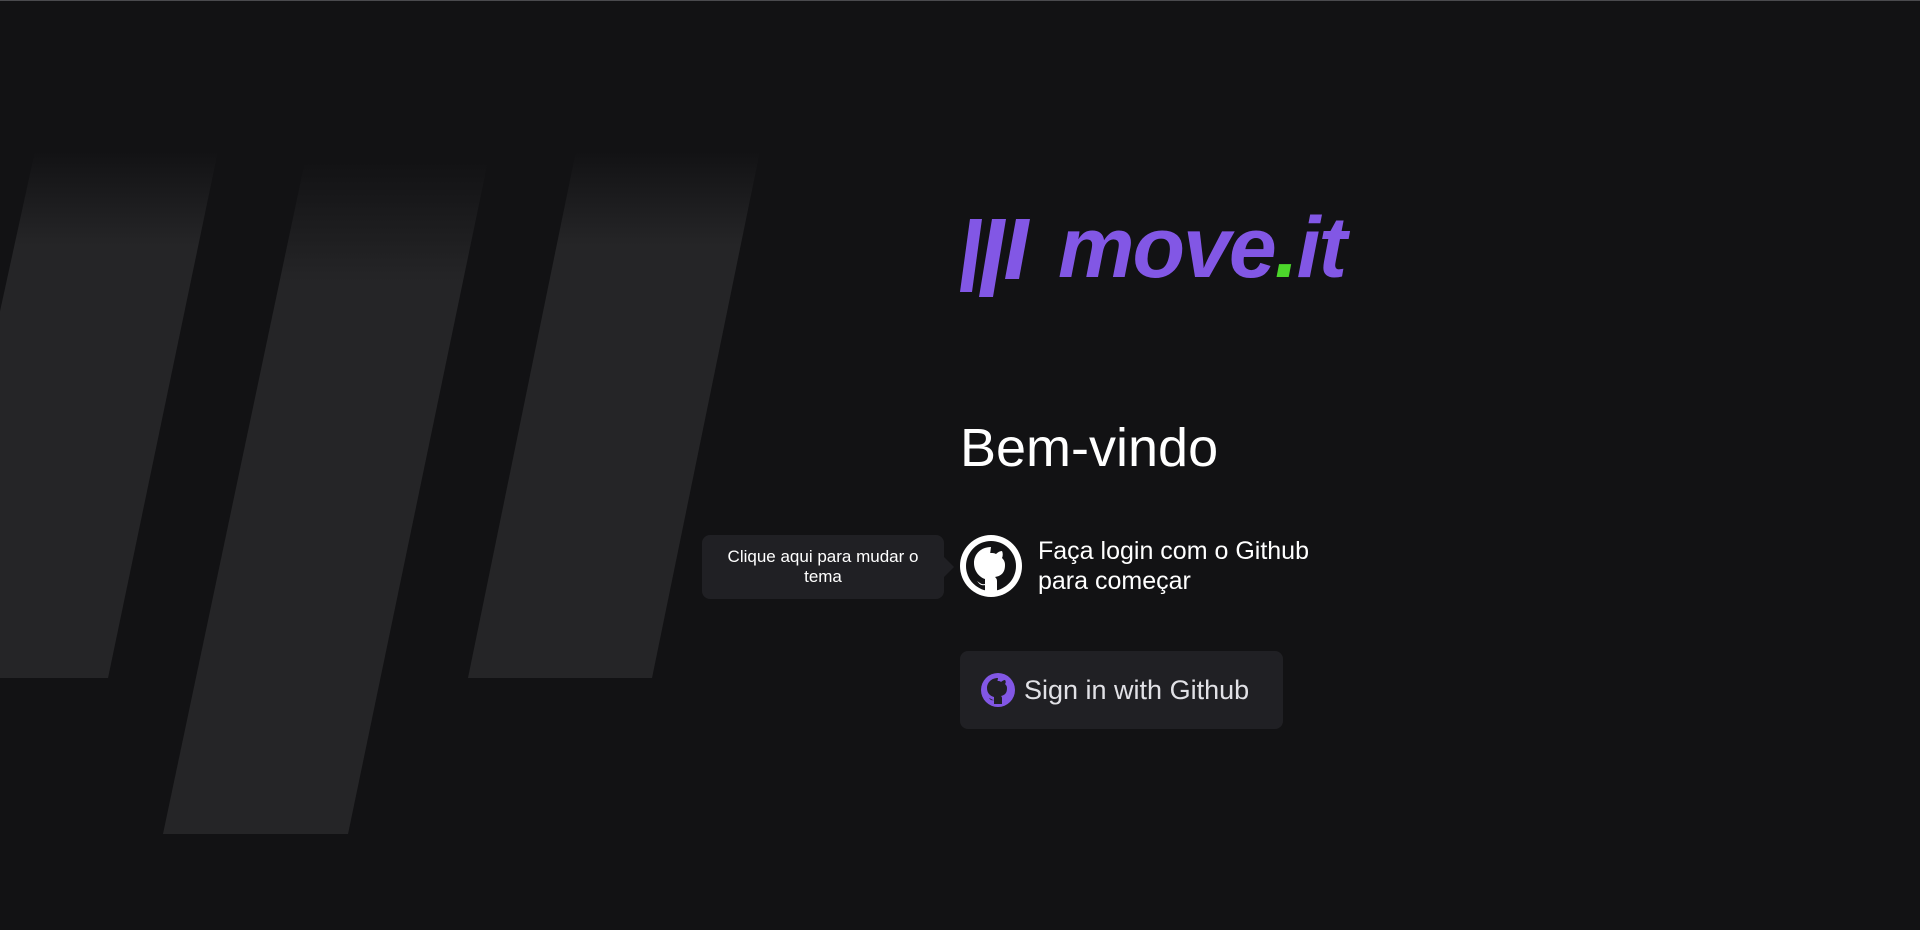 The image size is (1920, 930). Describe the element at coordinates (1324, 252) in the screenshot. I see `logo-word-it: it` at that location.